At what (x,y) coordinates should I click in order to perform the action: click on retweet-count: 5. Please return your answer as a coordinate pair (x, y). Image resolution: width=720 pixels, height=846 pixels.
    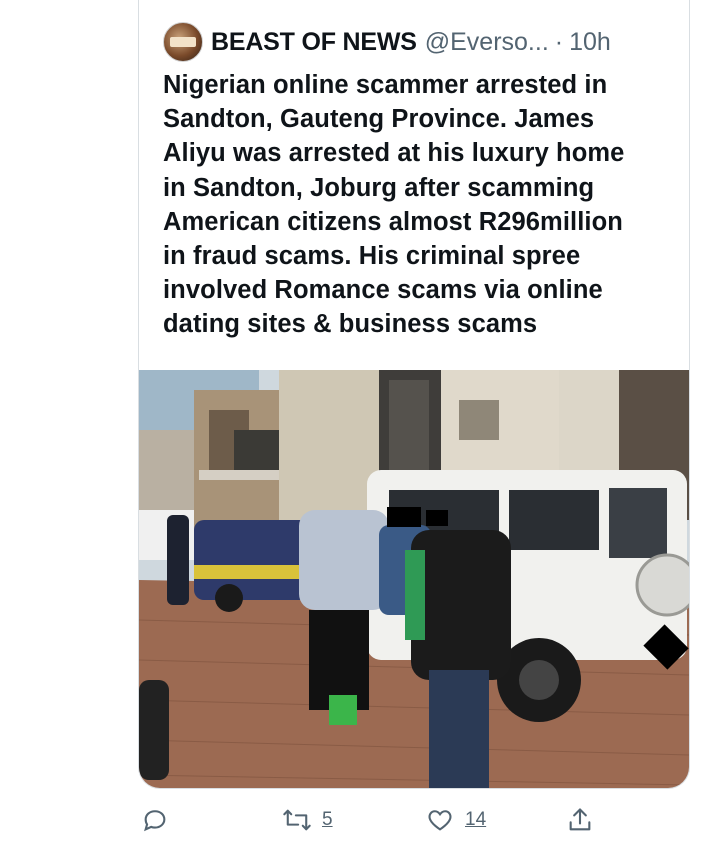
    Looking at the image, I should click on (327, 820).